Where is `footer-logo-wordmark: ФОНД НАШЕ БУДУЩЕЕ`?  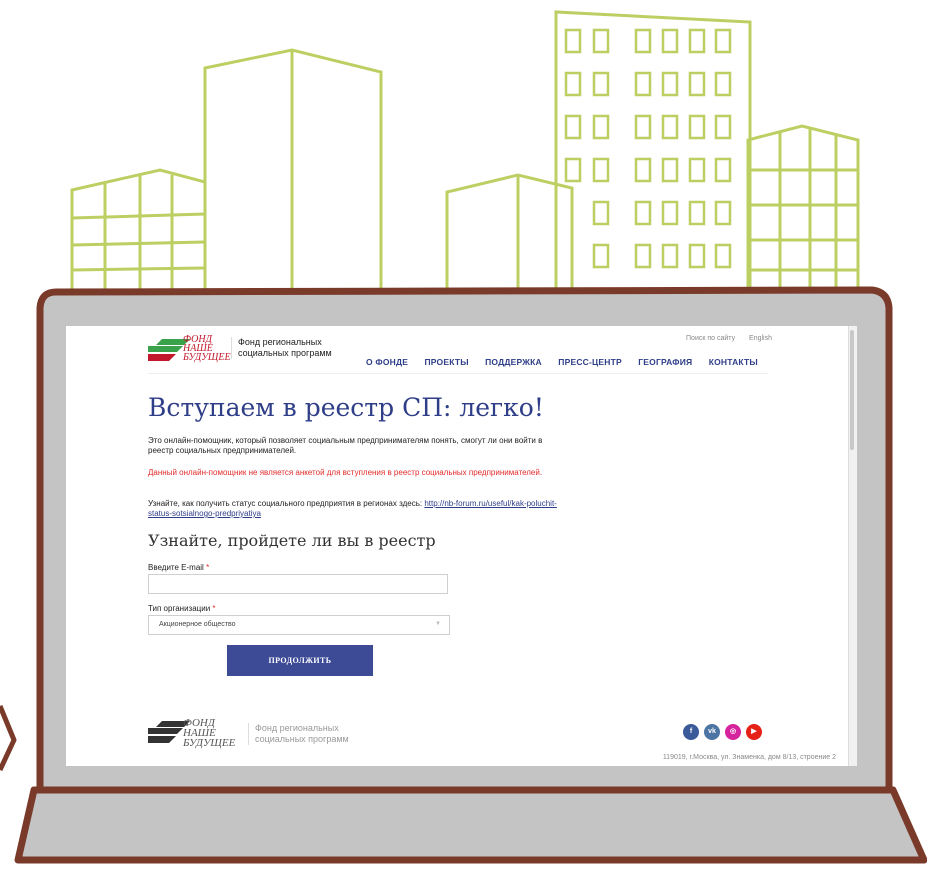
footer-logo-wordmark: ФОНД НАШЕ БУДУЩЕЕ is located at coordinates (209, 733).